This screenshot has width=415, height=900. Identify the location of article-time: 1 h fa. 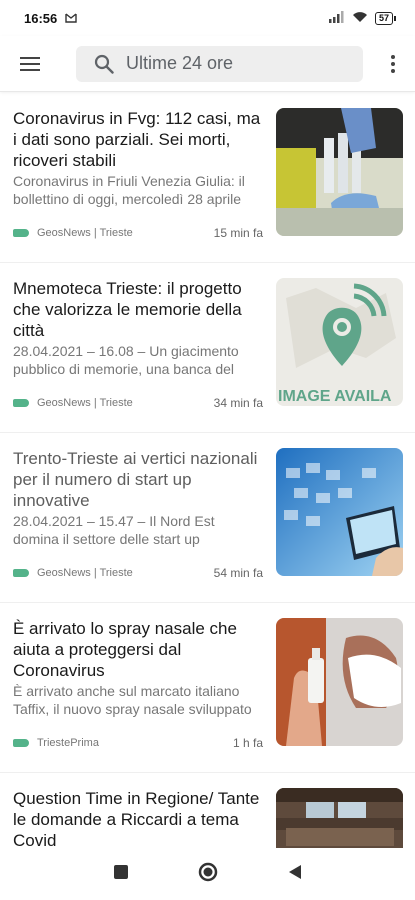
(247, 743).